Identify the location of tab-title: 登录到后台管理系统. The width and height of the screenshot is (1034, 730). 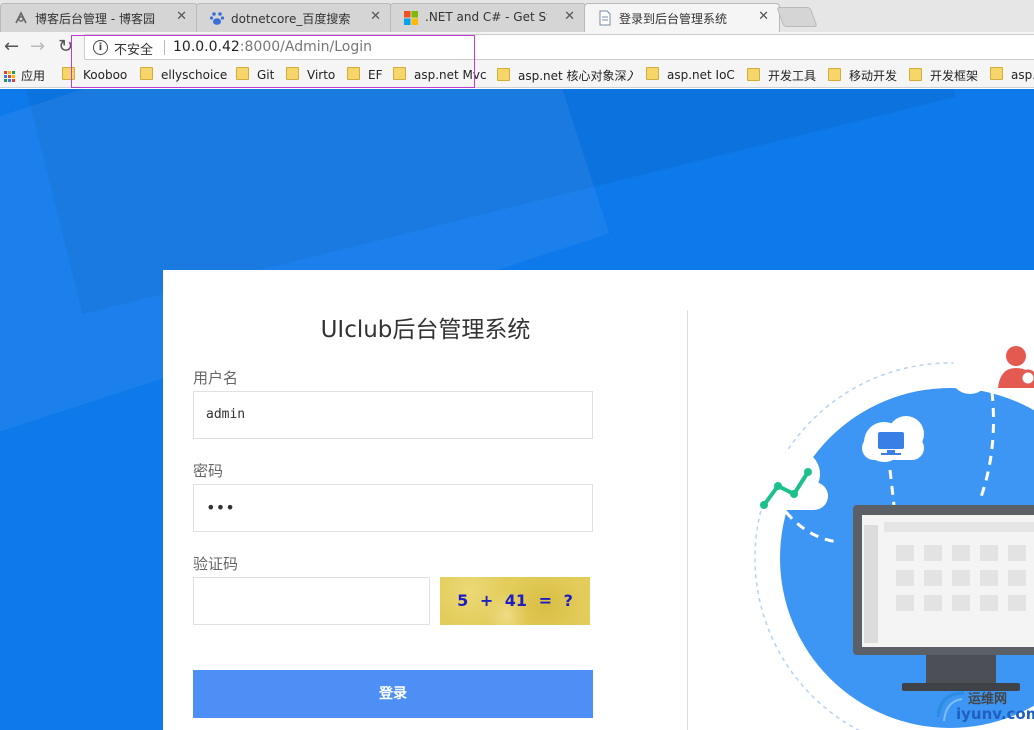
(673, 19).